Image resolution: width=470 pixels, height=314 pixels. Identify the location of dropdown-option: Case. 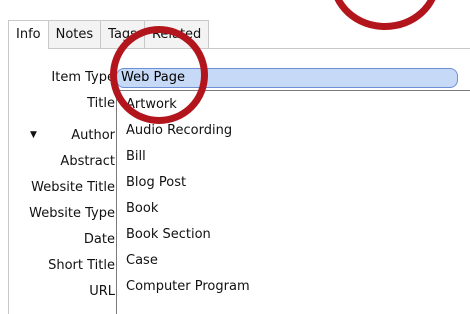
(142, 260).